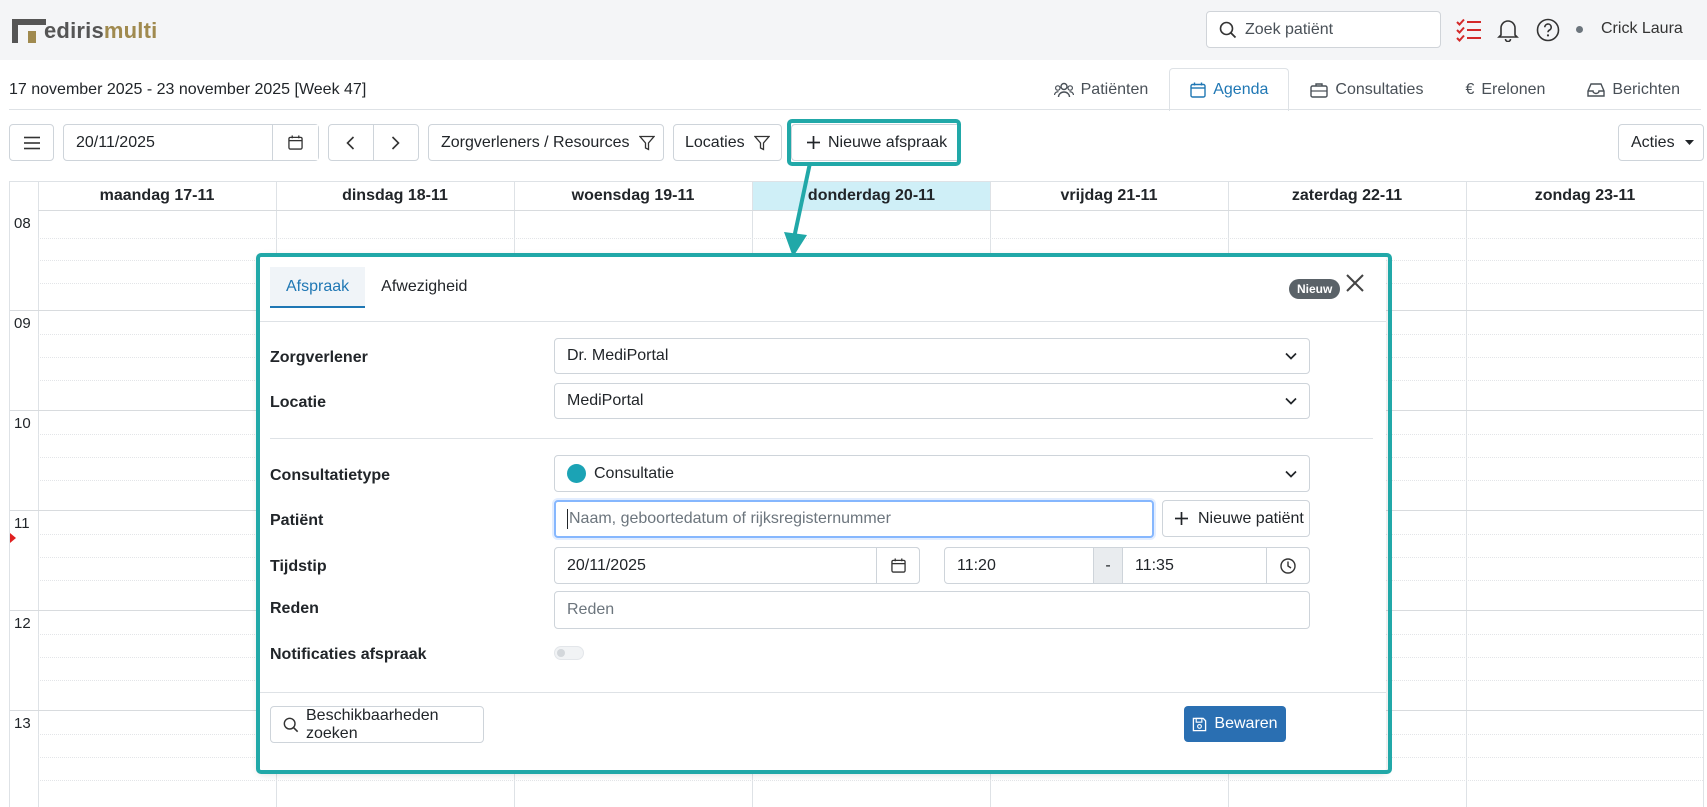 Image resolution: width=1707 pixels, height=807 pixels. I want to click on tab-label: Consultaties, so click(1379, 89).